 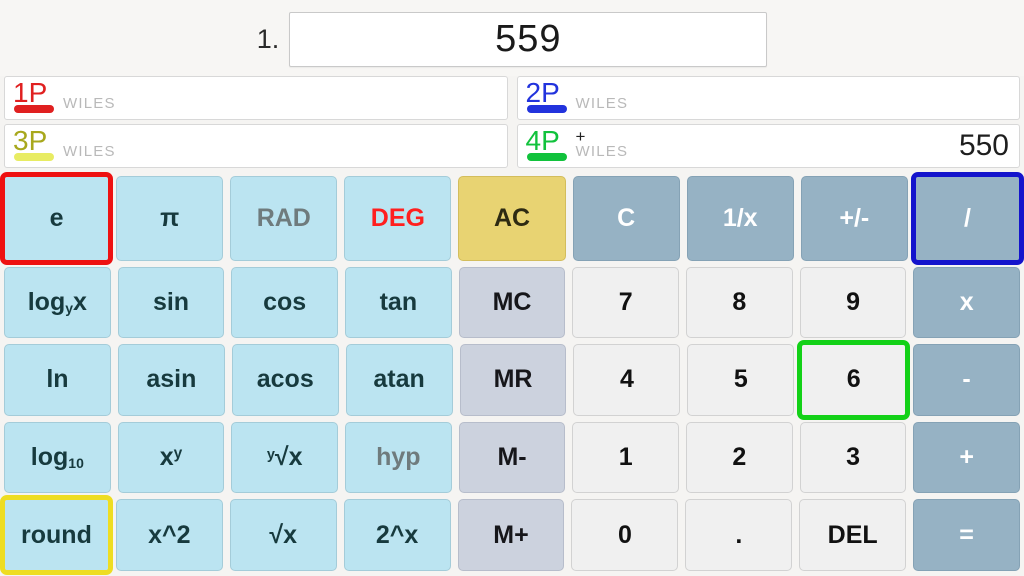 What do you see at coordinates (626, 218) in the screenshot?
I see `key-c: C` at bounding box center [626, 218].